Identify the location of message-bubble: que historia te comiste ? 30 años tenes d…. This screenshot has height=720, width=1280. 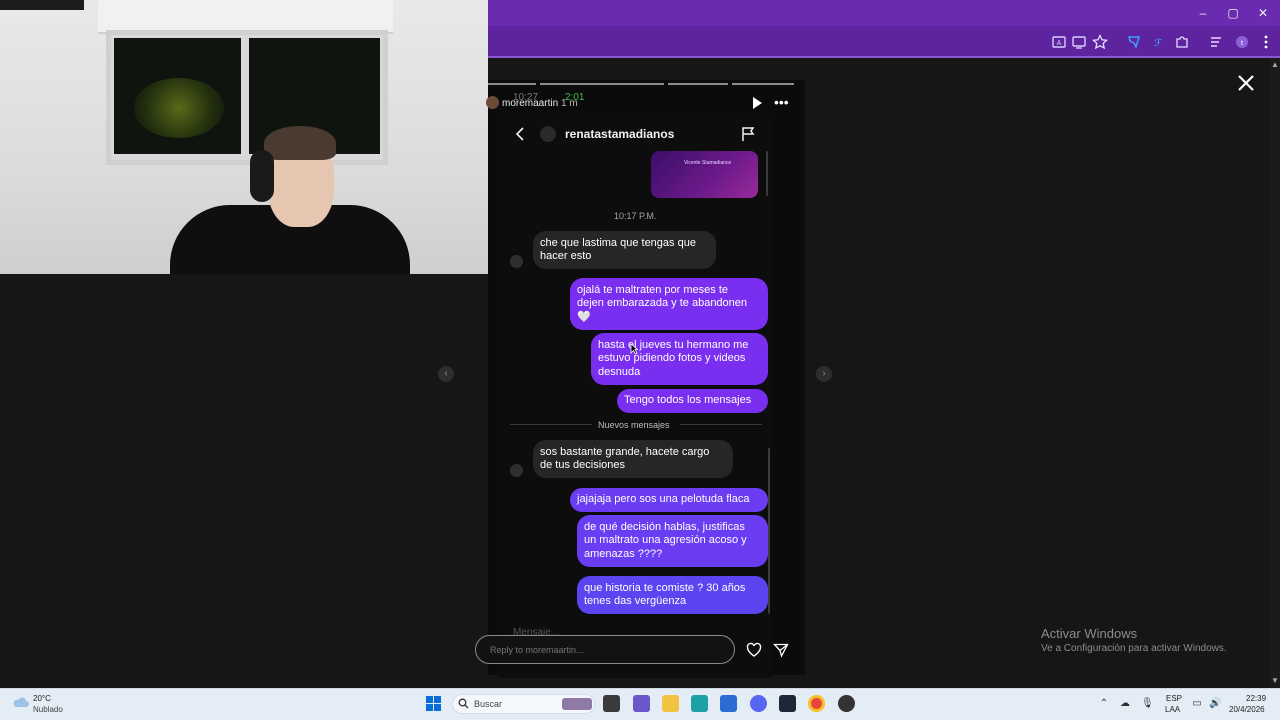
(672, 595).